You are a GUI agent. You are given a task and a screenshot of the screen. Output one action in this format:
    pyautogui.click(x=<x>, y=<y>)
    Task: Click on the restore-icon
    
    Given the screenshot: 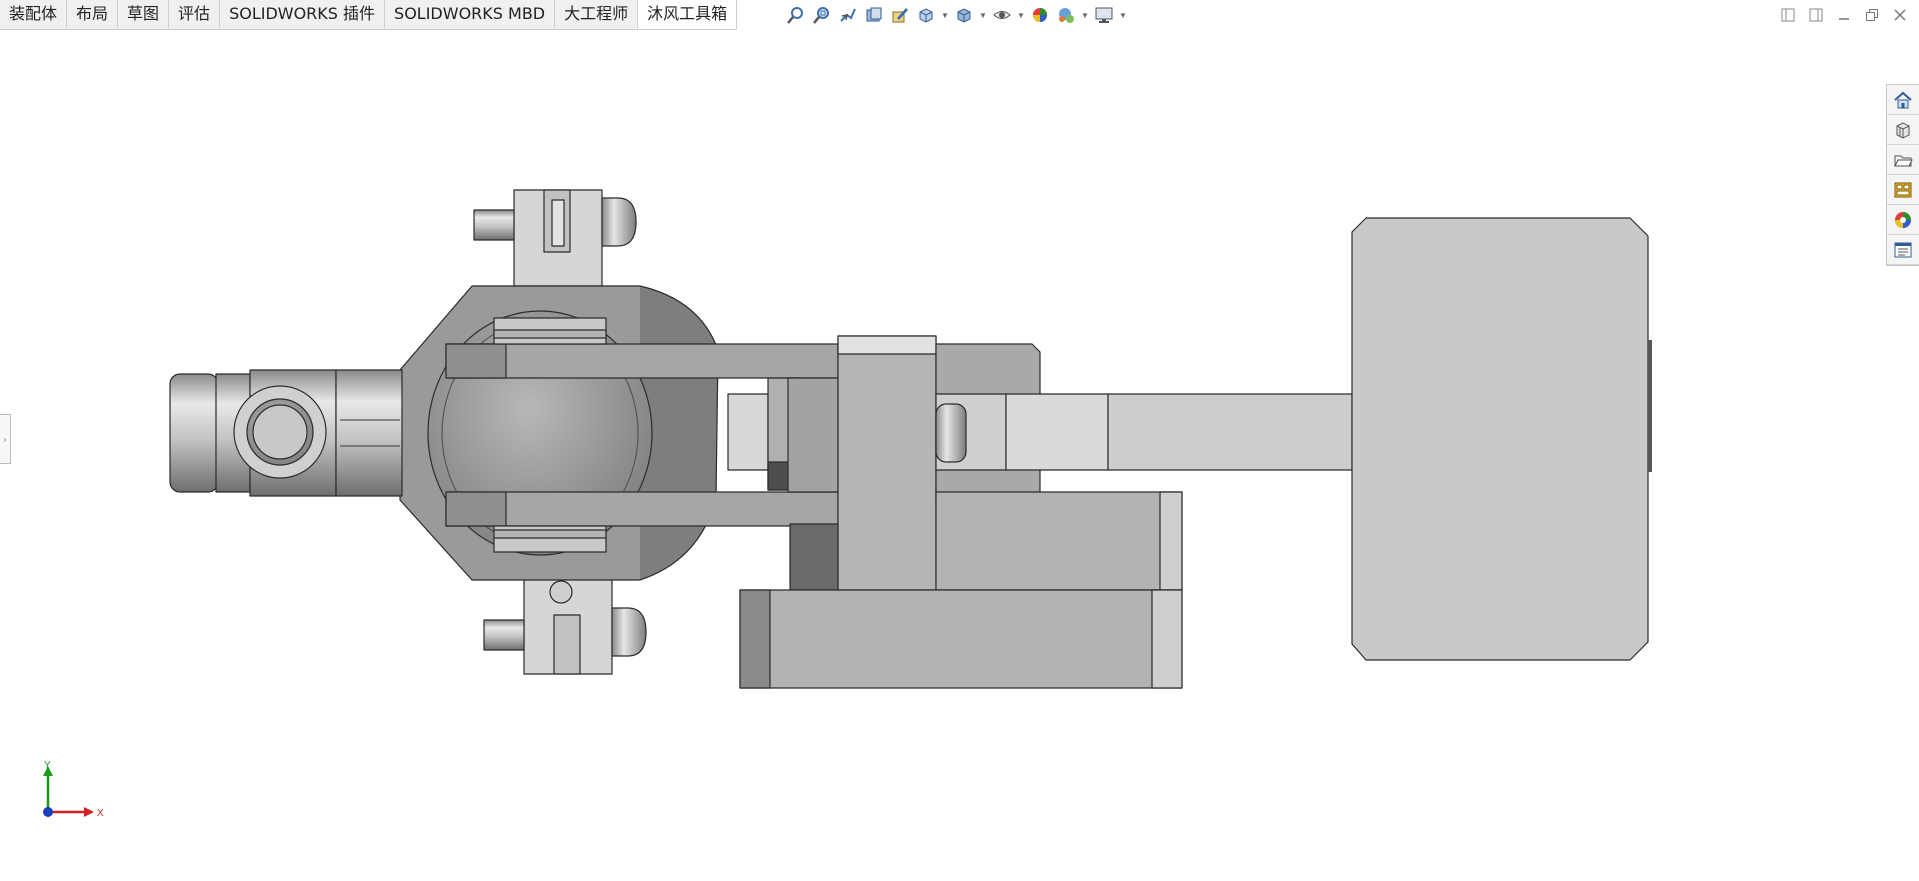 What is the action you would take?
    pyautogui.click(x=1872, y=15)
    